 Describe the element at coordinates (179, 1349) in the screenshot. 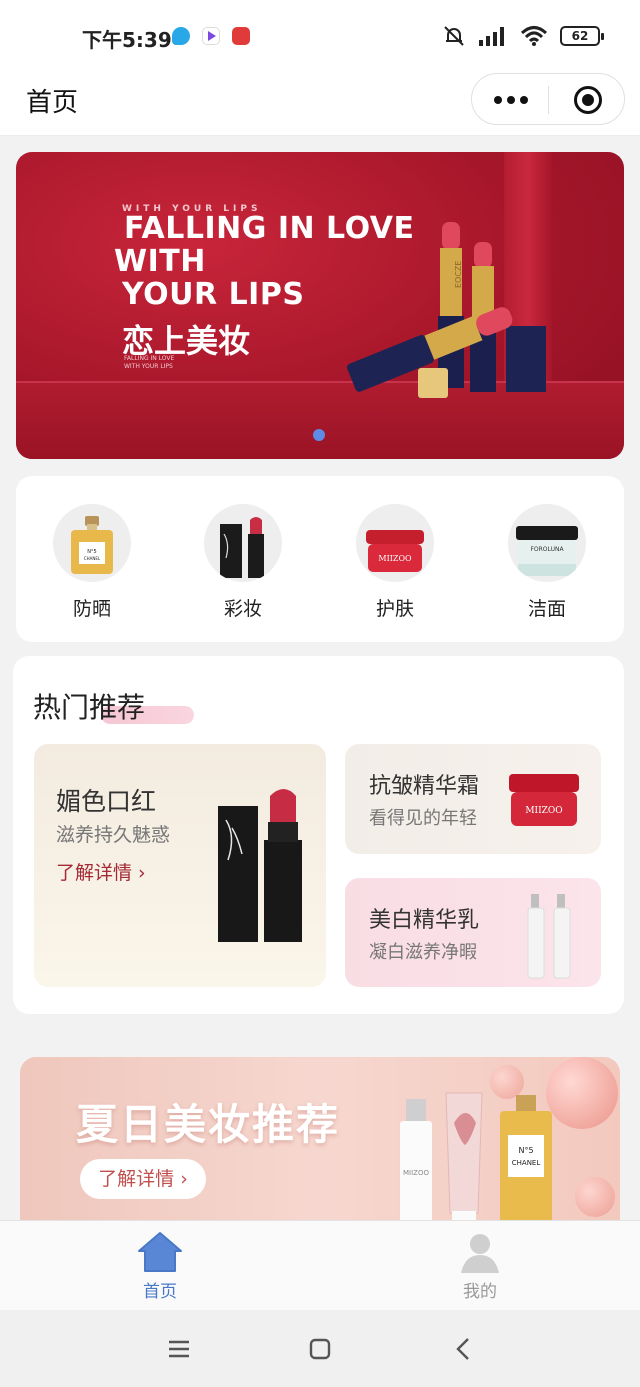

I see `recent-apps-icon` at that location.